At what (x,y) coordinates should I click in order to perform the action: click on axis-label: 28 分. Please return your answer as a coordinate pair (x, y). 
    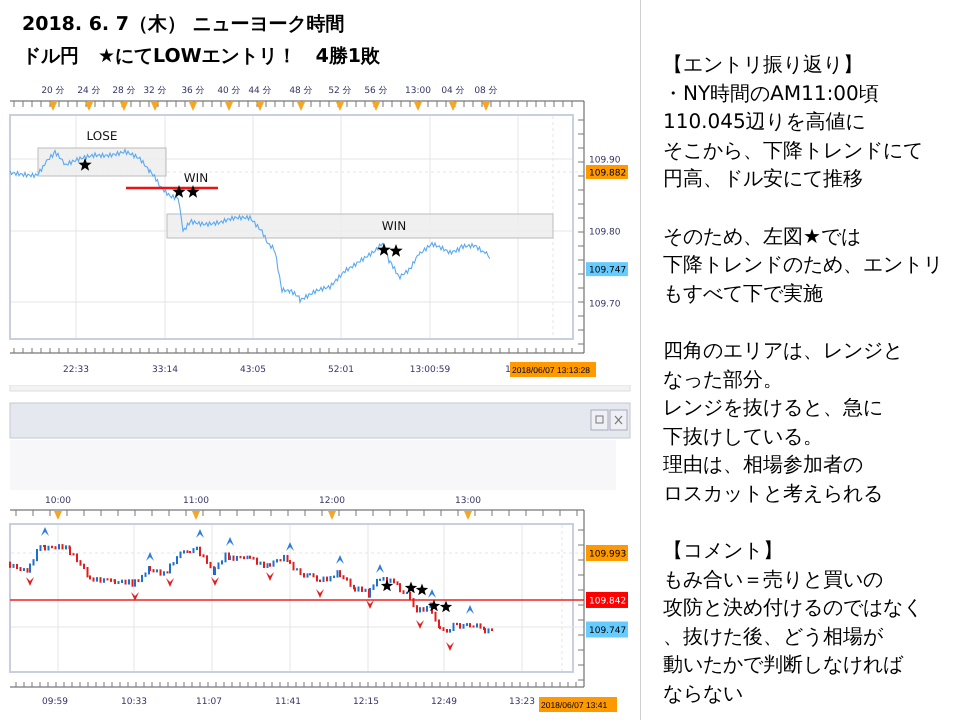
    Looking at the image, I should click on (124, 91).